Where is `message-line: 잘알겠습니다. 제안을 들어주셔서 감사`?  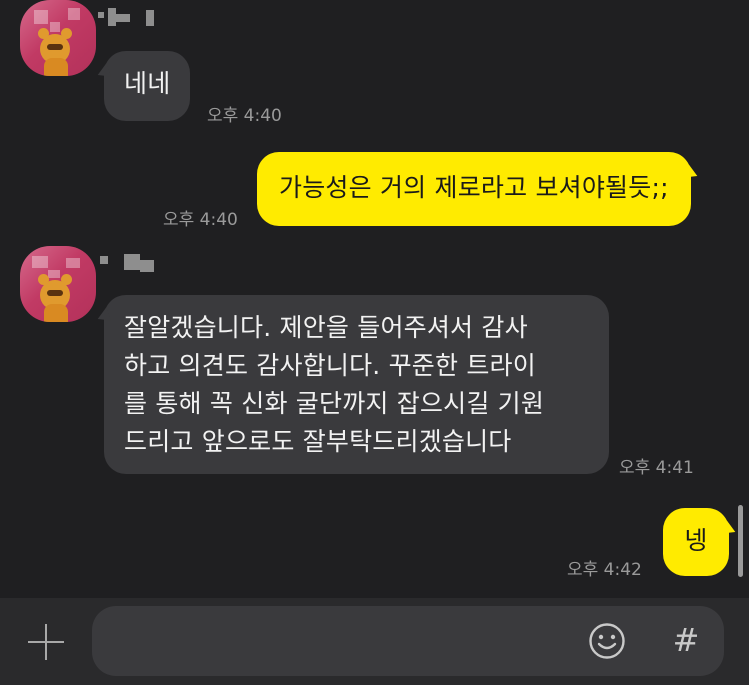 message-line: 잘알겠습니다. 제안을 들어주셔서 감사 is located at coordinates (326, 327).